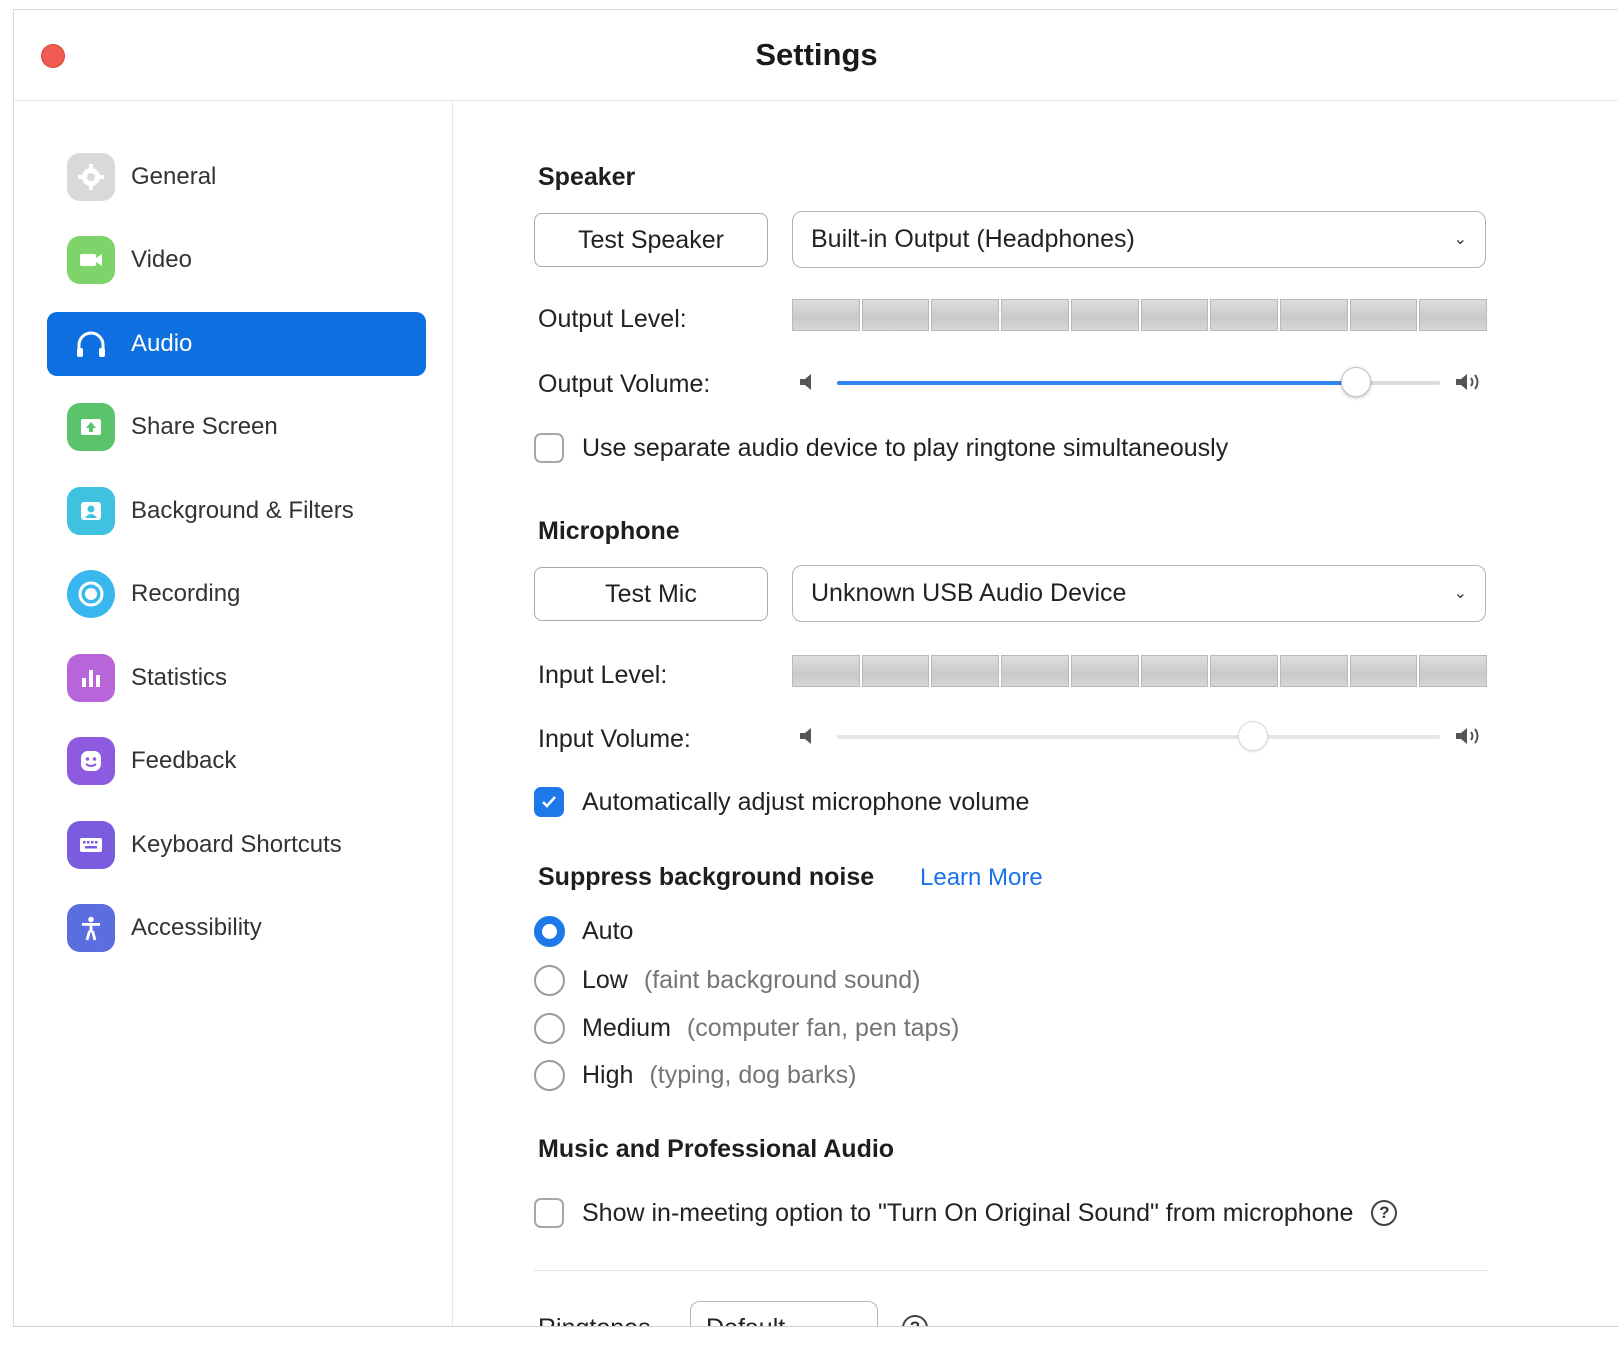 The width and height of the screenshot is (1618, 1369). Describe the element at coordinates (549, 931) in the screenshot. I see `noise-auto-radio` at that location.